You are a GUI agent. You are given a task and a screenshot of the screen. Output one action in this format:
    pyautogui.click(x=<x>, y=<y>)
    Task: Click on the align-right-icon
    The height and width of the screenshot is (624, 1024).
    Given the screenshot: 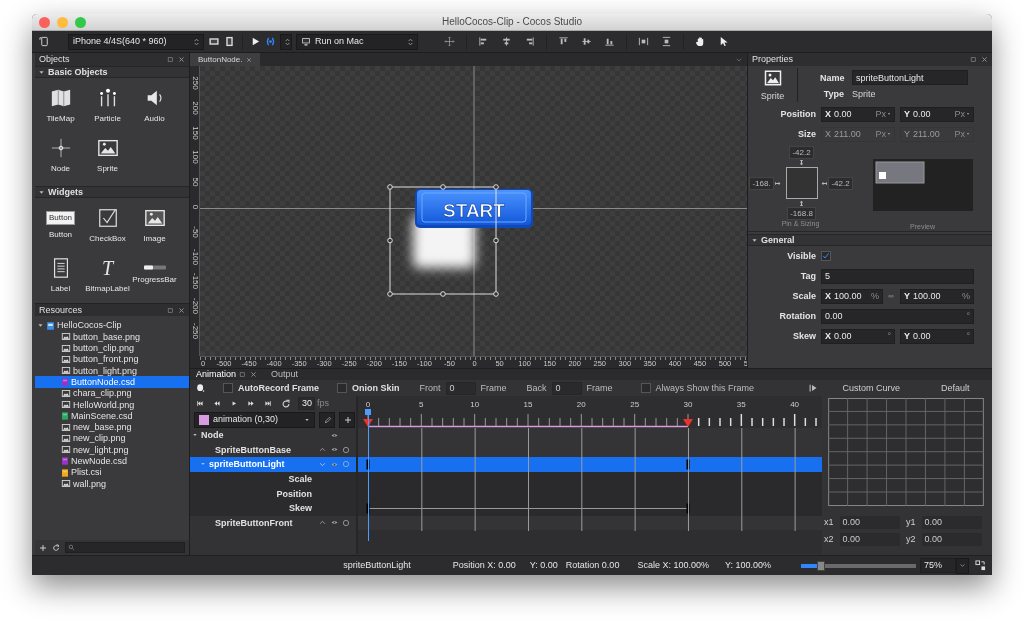 What is the action you would take?
    pyautogui.click(x=529, y=41)
    